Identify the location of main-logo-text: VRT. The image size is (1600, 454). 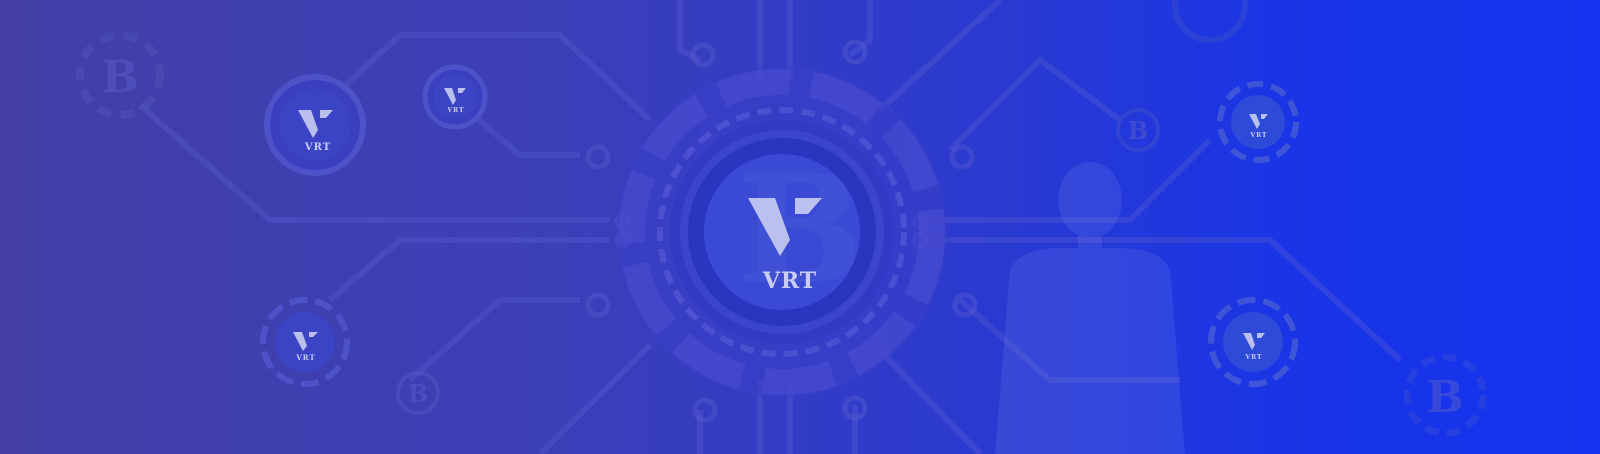
(789, 281).